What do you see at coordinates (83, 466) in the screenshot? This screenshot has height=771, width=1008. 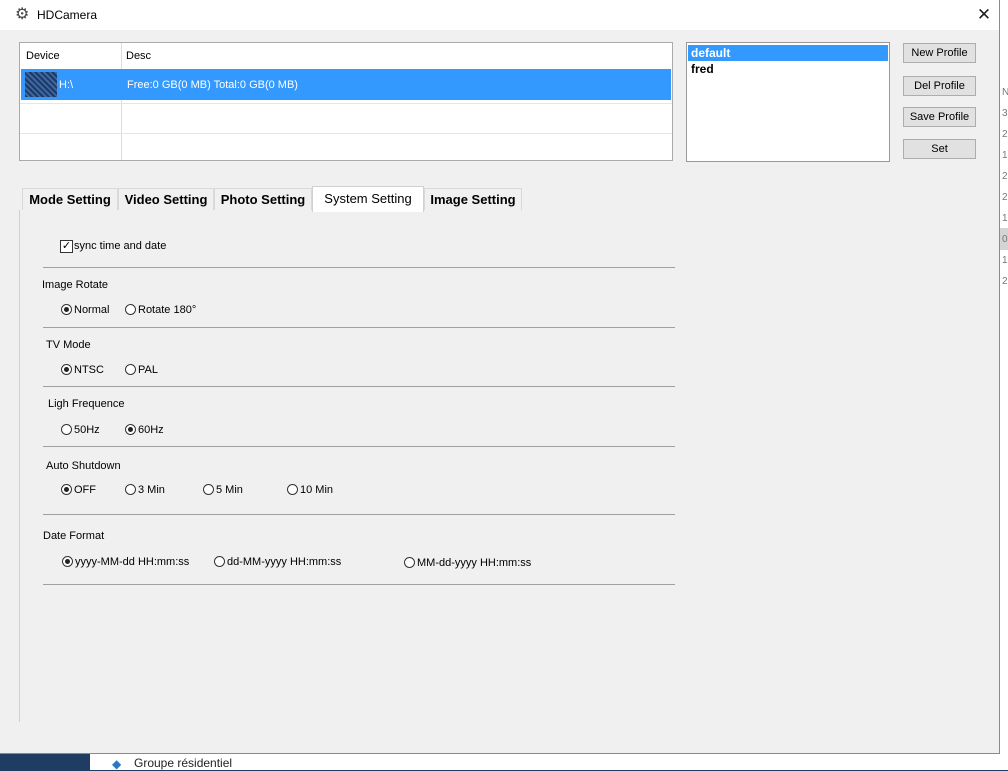 I see `auto-shutdown-title: Auto Shutdown` at bounding box center [83, 466].